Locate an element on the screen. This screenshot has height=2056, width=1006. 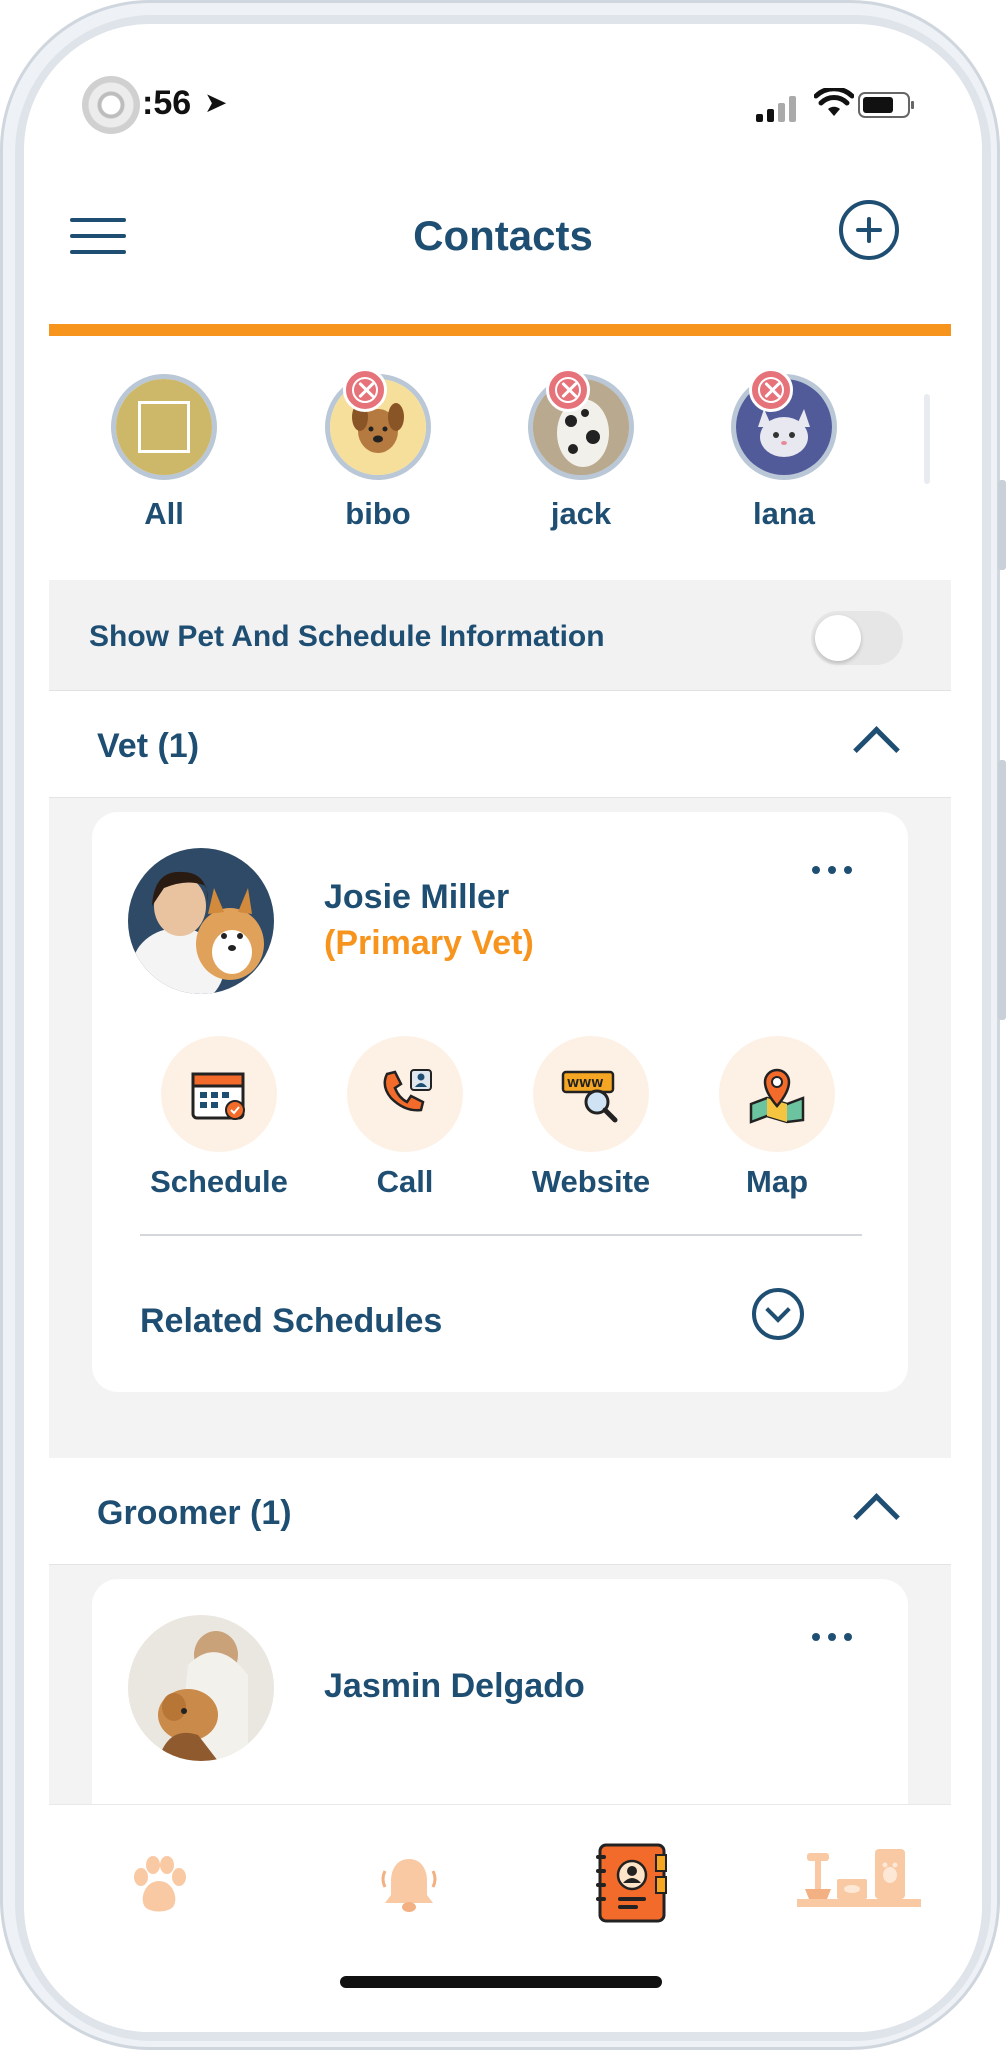
action-label: Map is located at coordinates (777, 1181).